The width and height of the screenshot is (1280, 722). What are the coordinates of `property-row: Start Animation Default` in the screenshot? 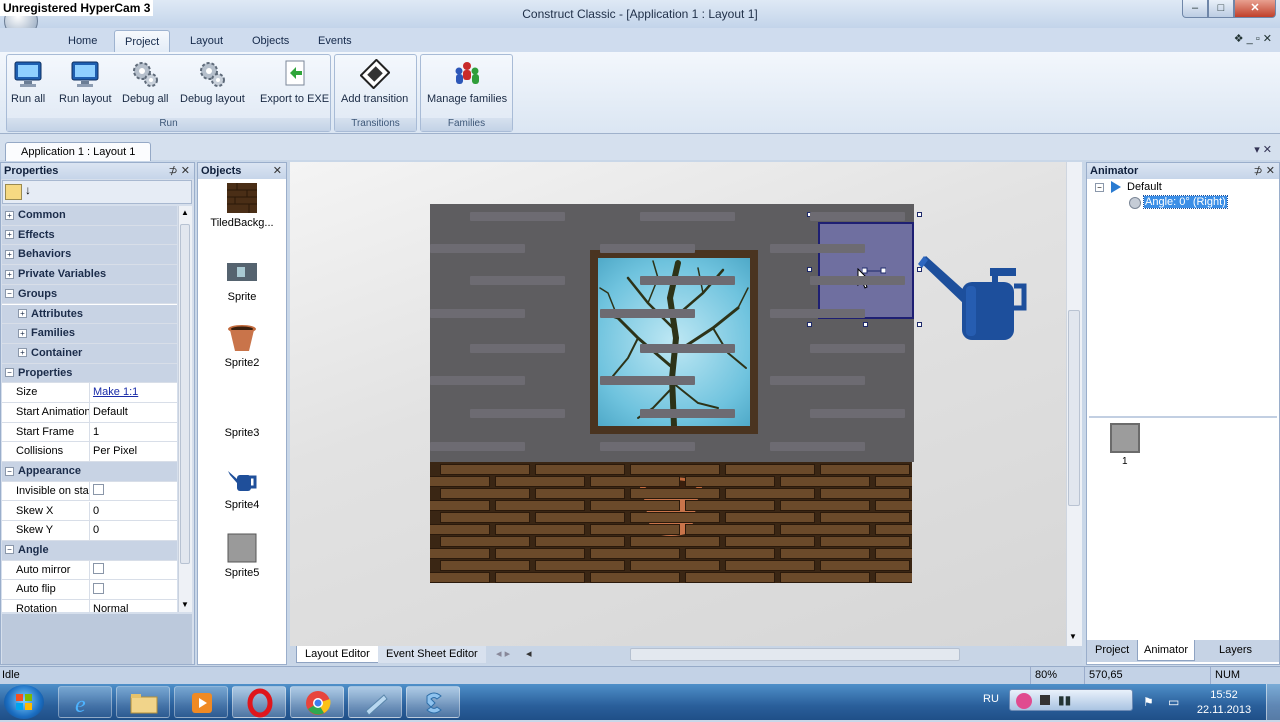 It's located at (89, 413).